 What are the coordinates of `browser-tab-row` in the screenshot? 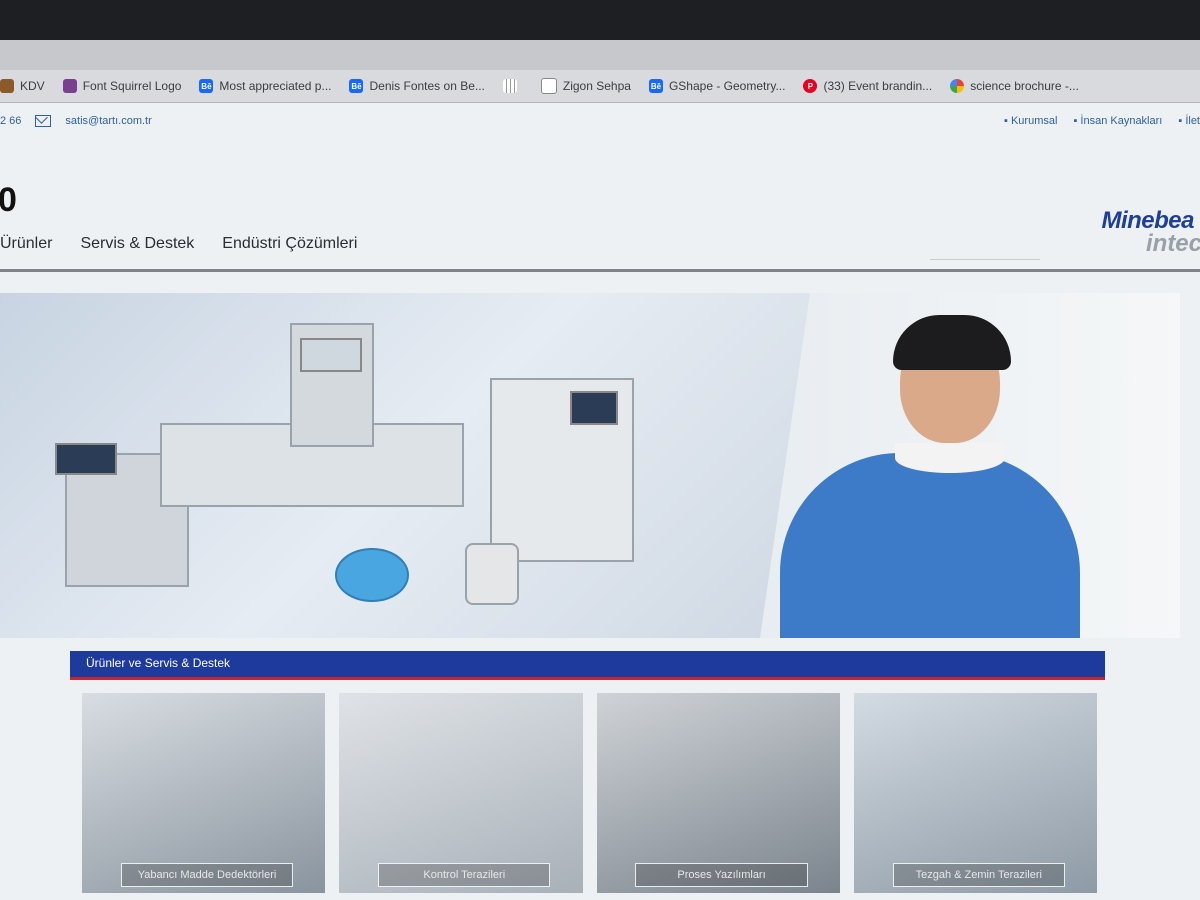 It's located at (600, 55).